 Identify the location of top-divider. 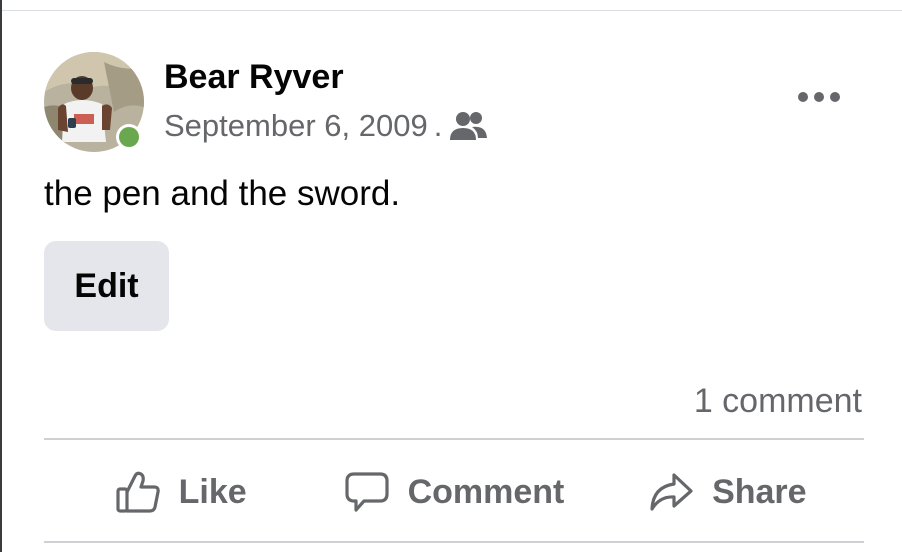
(452, 10).